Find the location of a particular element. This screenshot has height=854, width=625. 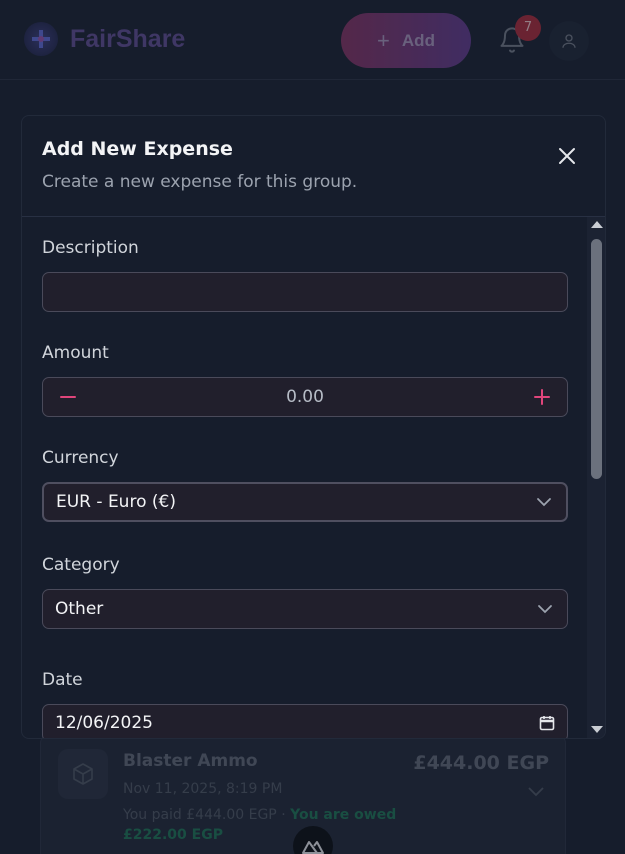

decrement-button is located at coordinates (68, 397).